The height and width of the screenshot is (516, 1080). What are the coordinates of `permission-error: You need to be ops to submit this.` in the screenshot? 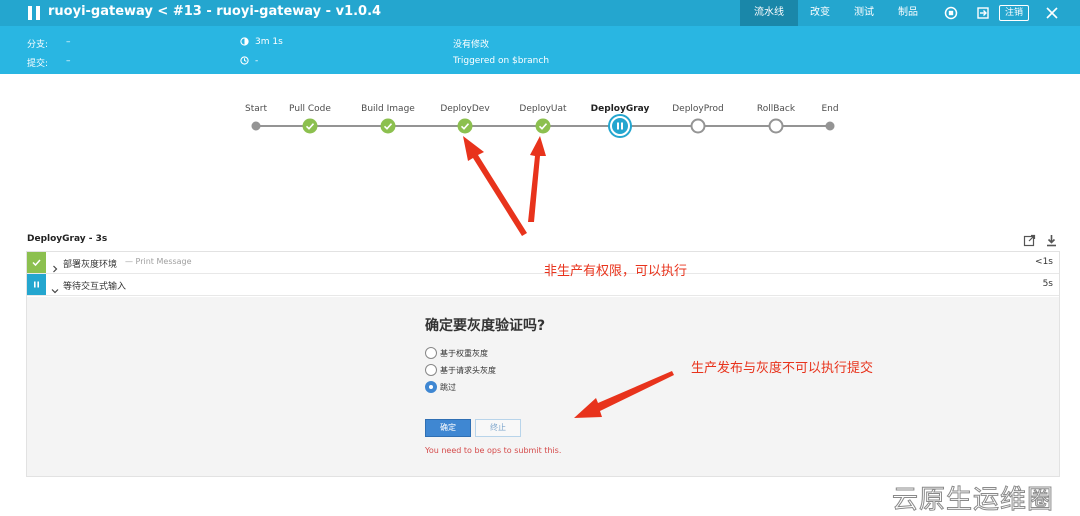 It's located at (493, 450).